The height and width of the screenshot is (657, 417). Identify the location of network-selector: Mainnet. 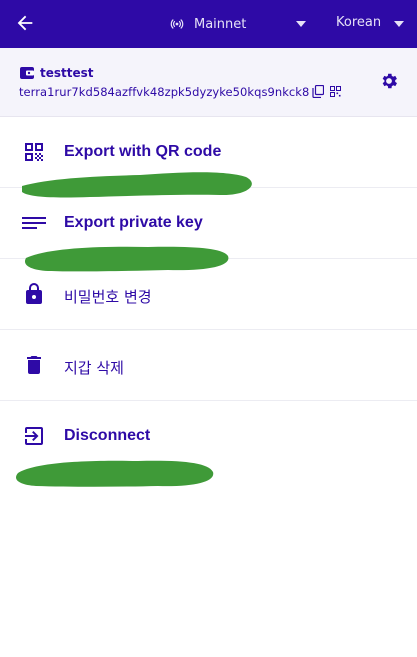
(208, 24).